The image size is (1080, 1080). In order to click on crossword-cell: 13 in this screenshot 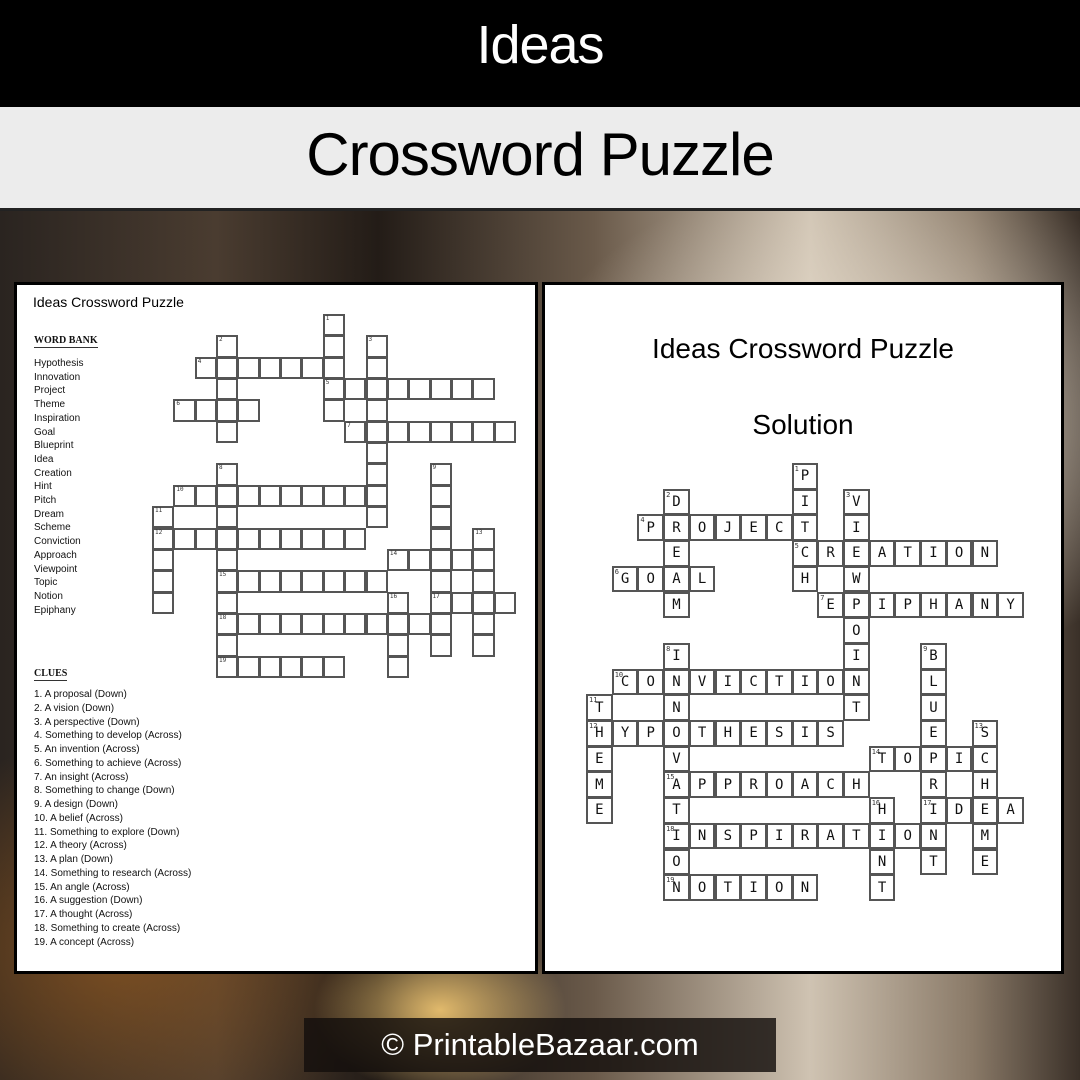, I will do `click(483, 538)`.